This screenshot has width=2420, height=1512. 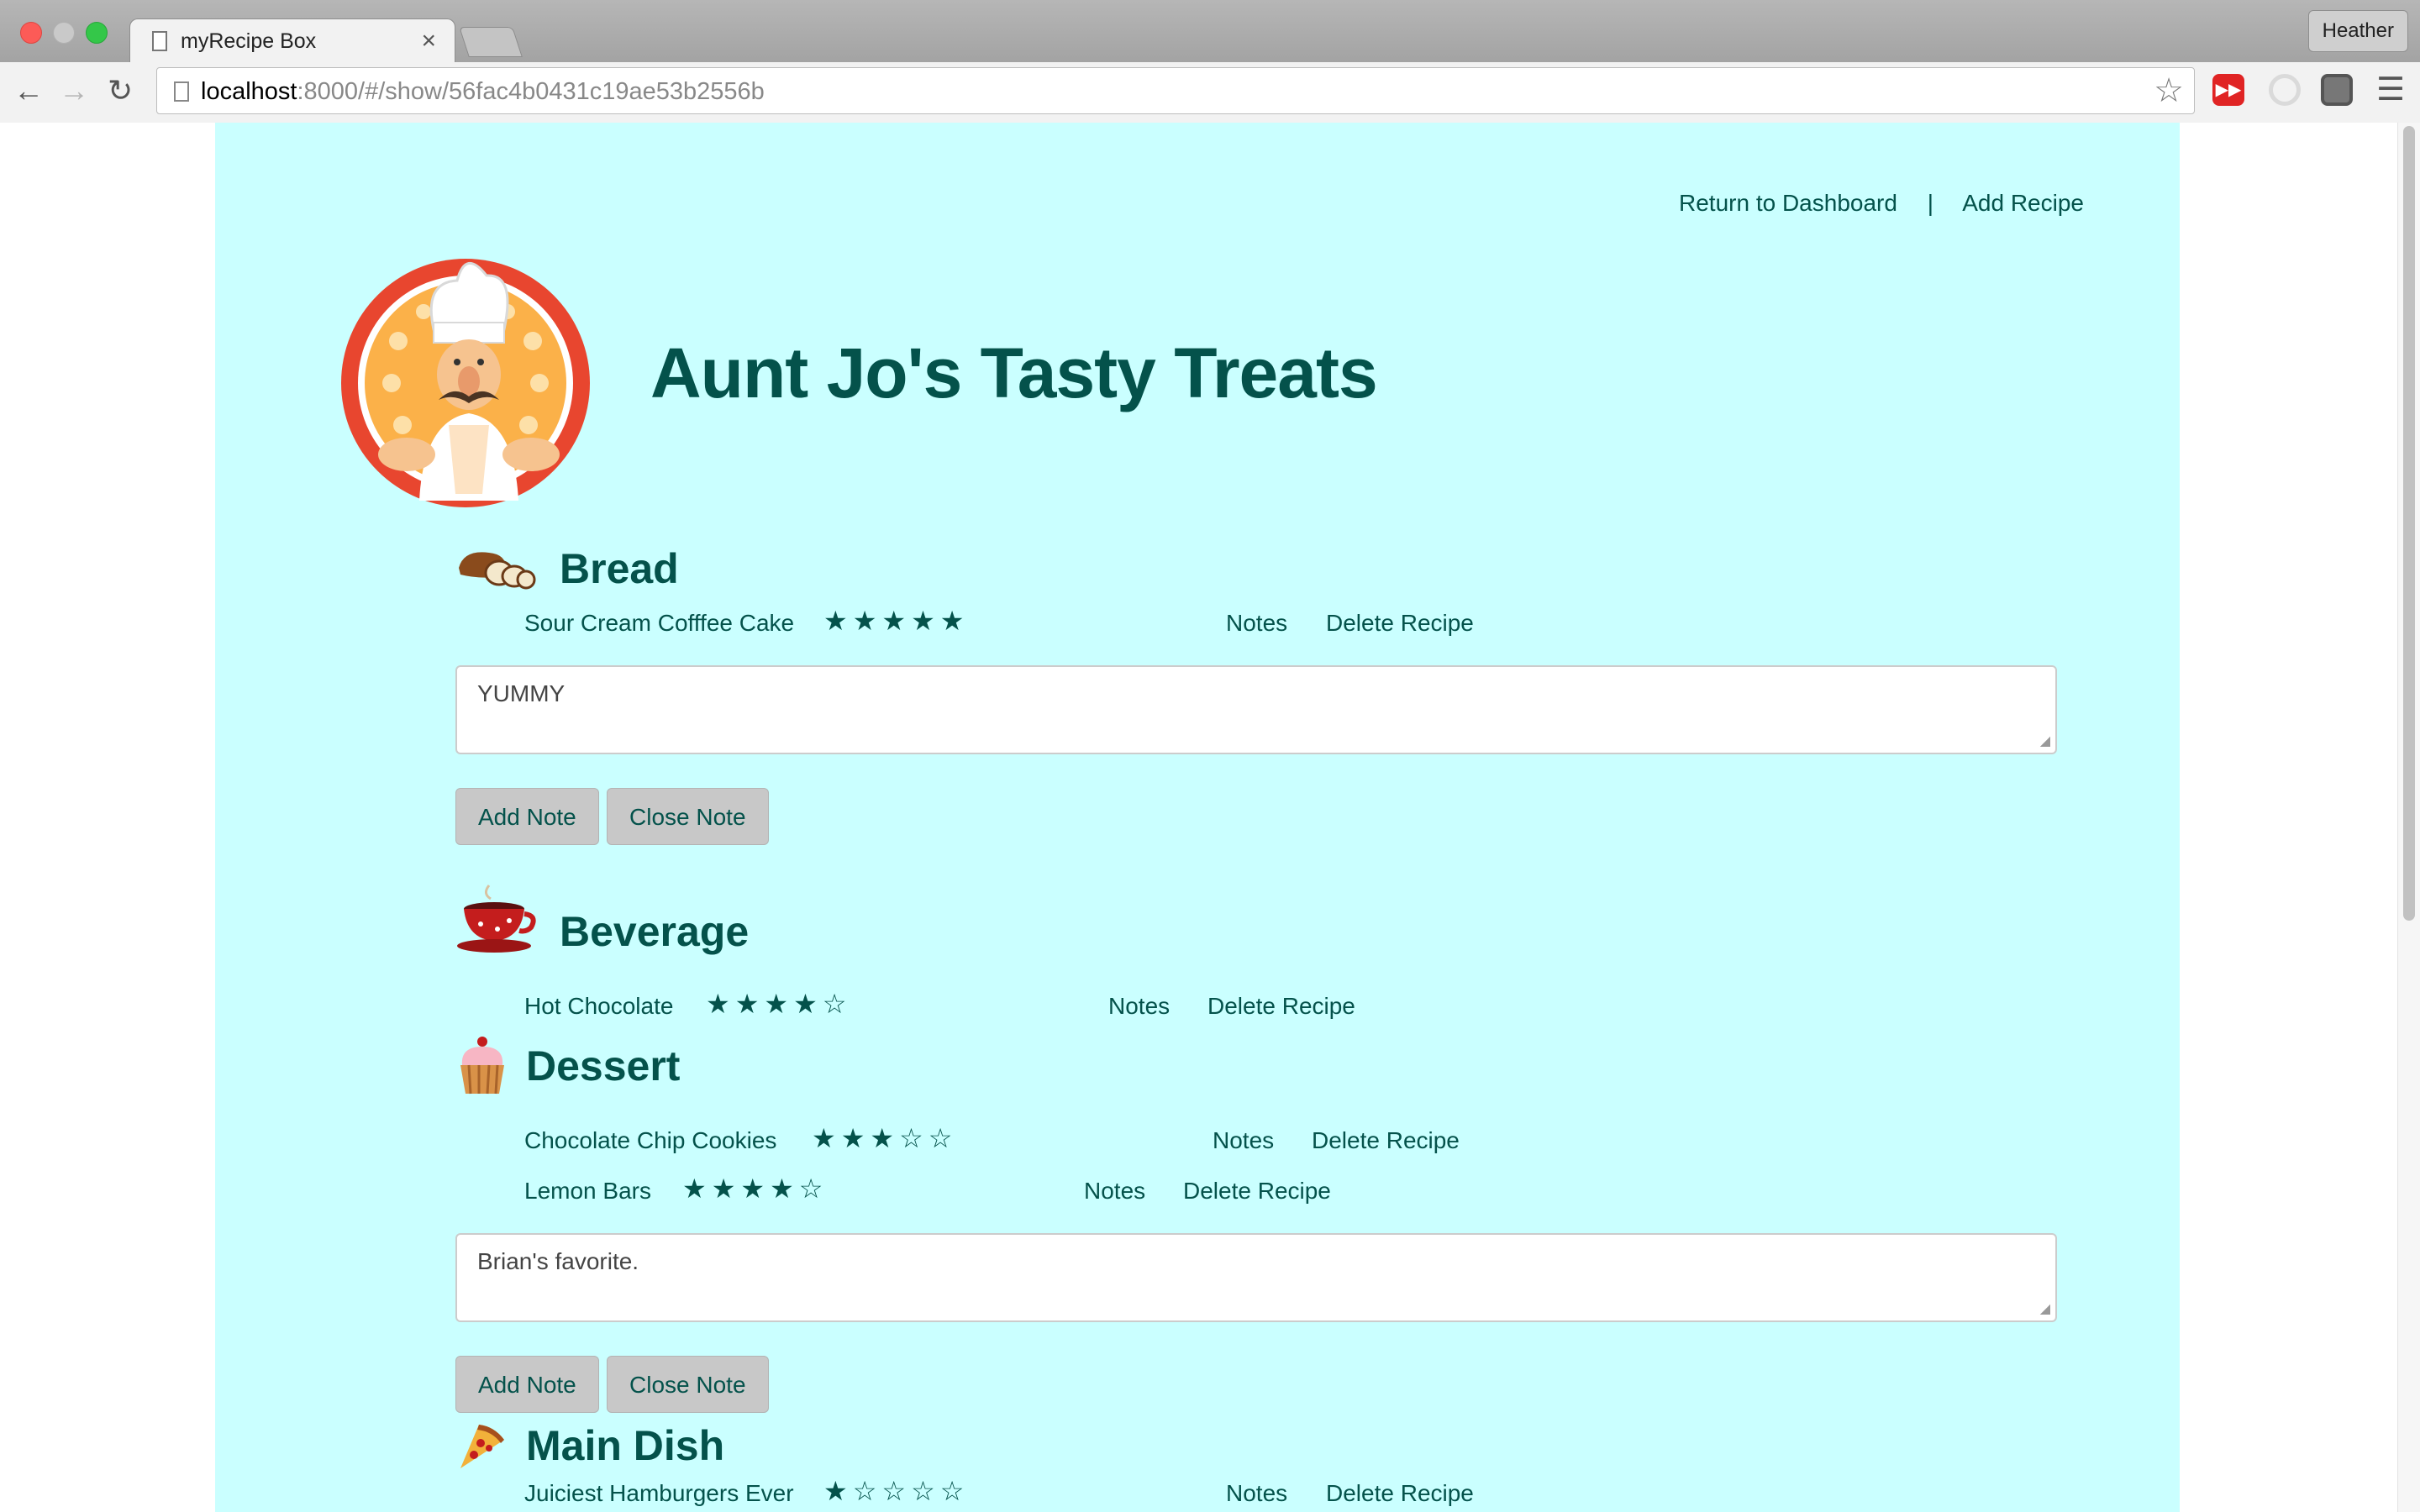 What do you see at coordinates (2409, 523) in the screenshot?
I see `scrollbar-thumb` at bounding box center [2409, 523].